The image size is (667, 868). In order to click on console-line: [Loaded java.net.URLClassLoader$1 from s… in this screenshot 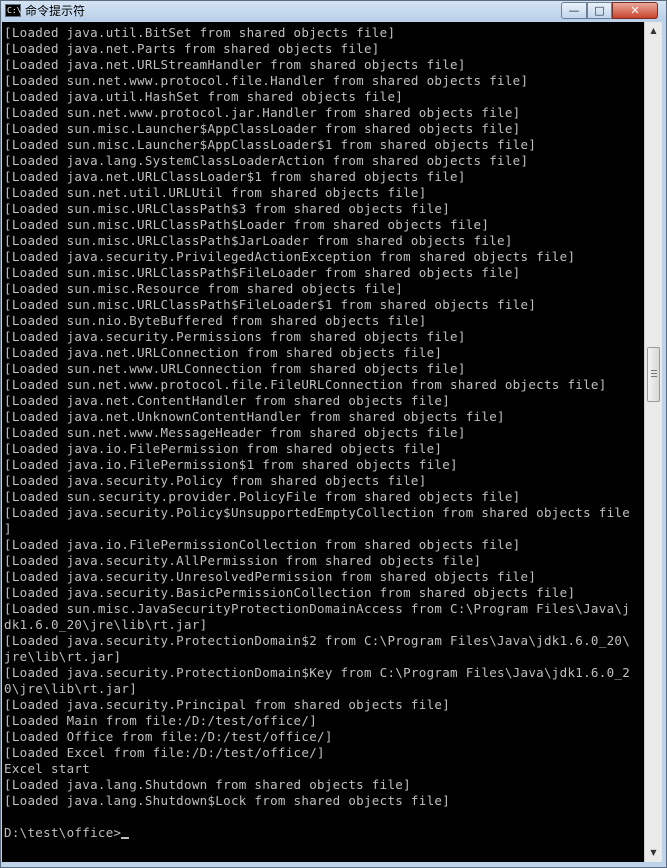, I will do `click(235, 176)`.